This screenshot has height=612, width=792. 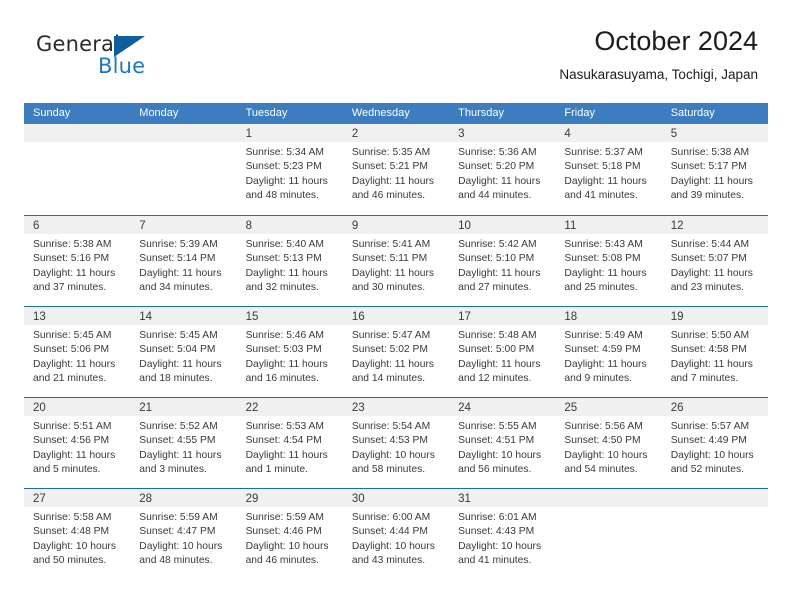 I want to click on day-number: 9, so click(x=355, y=226).